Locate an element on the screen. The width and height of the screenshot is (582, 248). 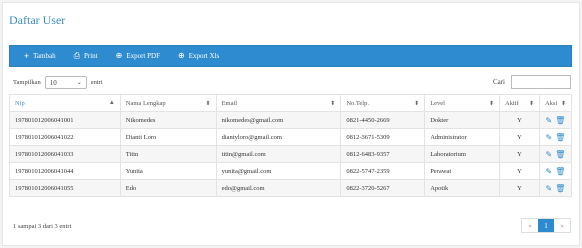
search-control: Cari is located at coordinates (532, 82).